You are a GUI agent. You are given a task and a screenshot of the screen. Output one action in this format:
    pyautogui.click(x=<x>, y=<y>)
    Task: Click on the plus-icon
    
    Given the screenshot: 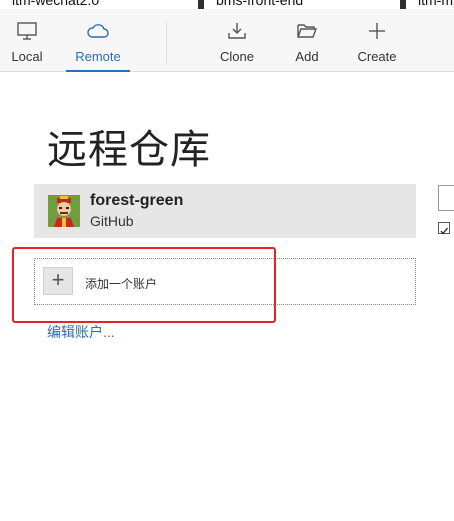 What is the action you would take?
    pyautogui.click(x=377, y=33)
    